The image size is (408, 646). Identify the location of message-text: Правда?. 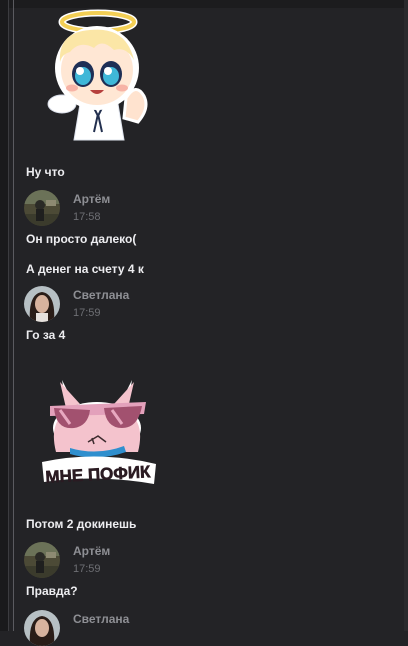
(52, 591).